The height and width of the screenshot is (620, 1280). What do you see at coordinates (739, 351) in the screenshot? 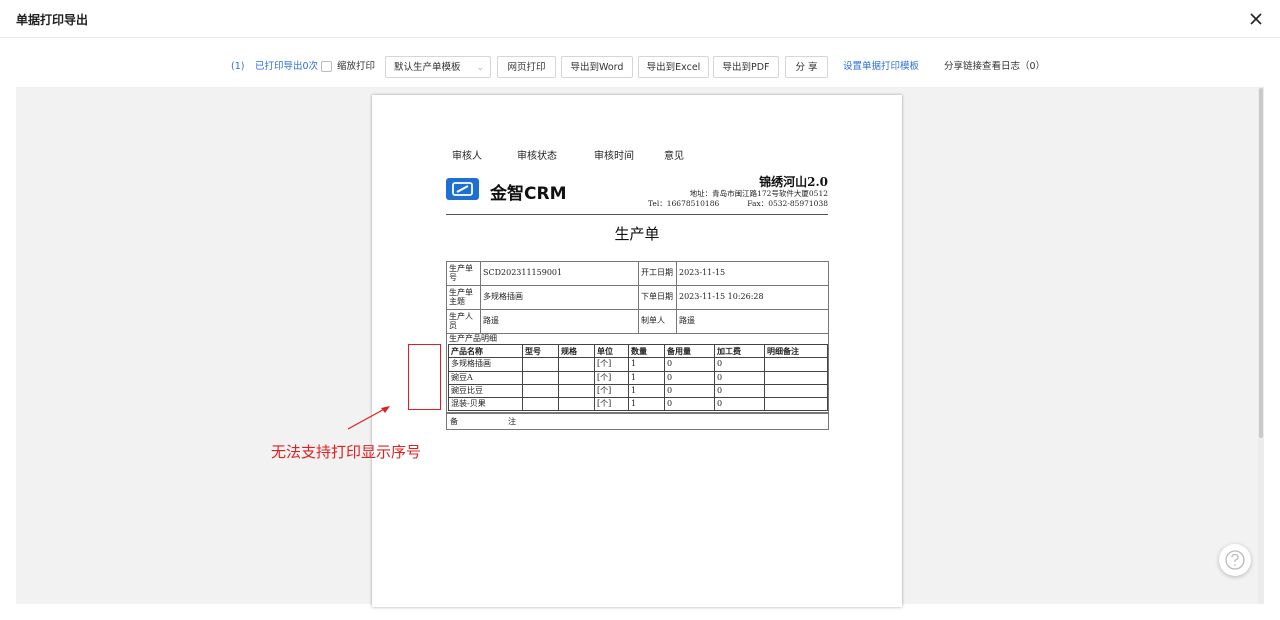
I see `items-col-header: 加工费` at bounding box center [739, 351].